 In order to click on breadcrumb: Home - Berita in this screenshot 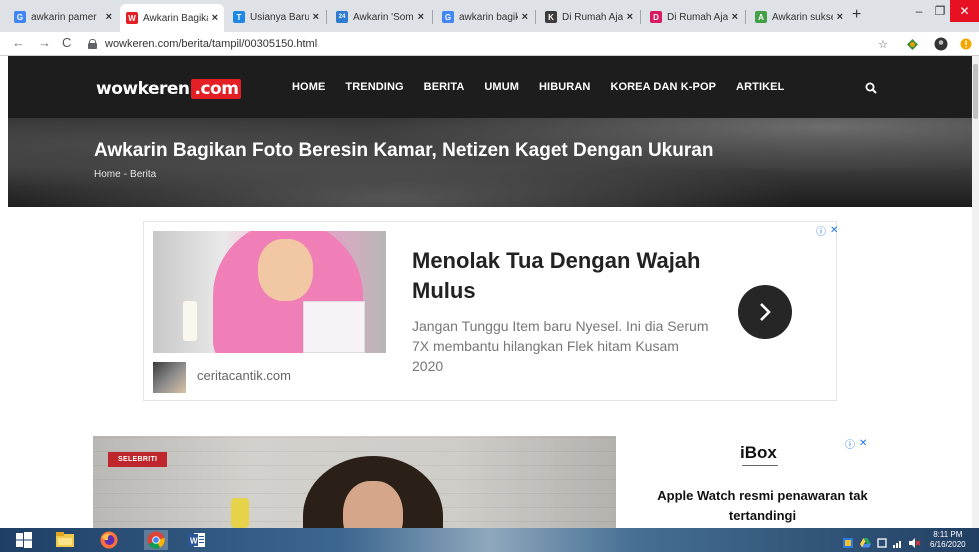, I will do `click(125, 174)`.